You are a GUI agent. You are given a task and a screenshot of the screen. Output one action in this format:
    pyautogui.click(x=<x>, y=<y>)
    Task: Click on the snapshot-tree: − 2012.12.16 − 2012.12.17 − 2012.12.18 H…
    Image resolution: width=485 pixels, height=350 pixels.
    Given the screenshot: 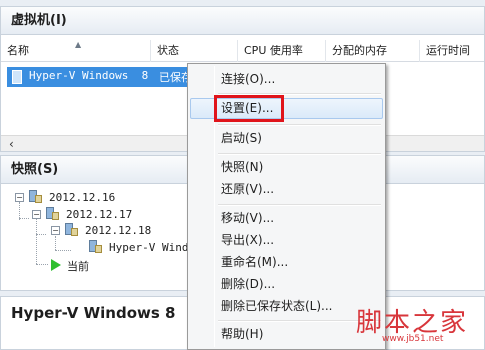 What is the action you would take?
    pyautogui.click(x=115, y=235)
    